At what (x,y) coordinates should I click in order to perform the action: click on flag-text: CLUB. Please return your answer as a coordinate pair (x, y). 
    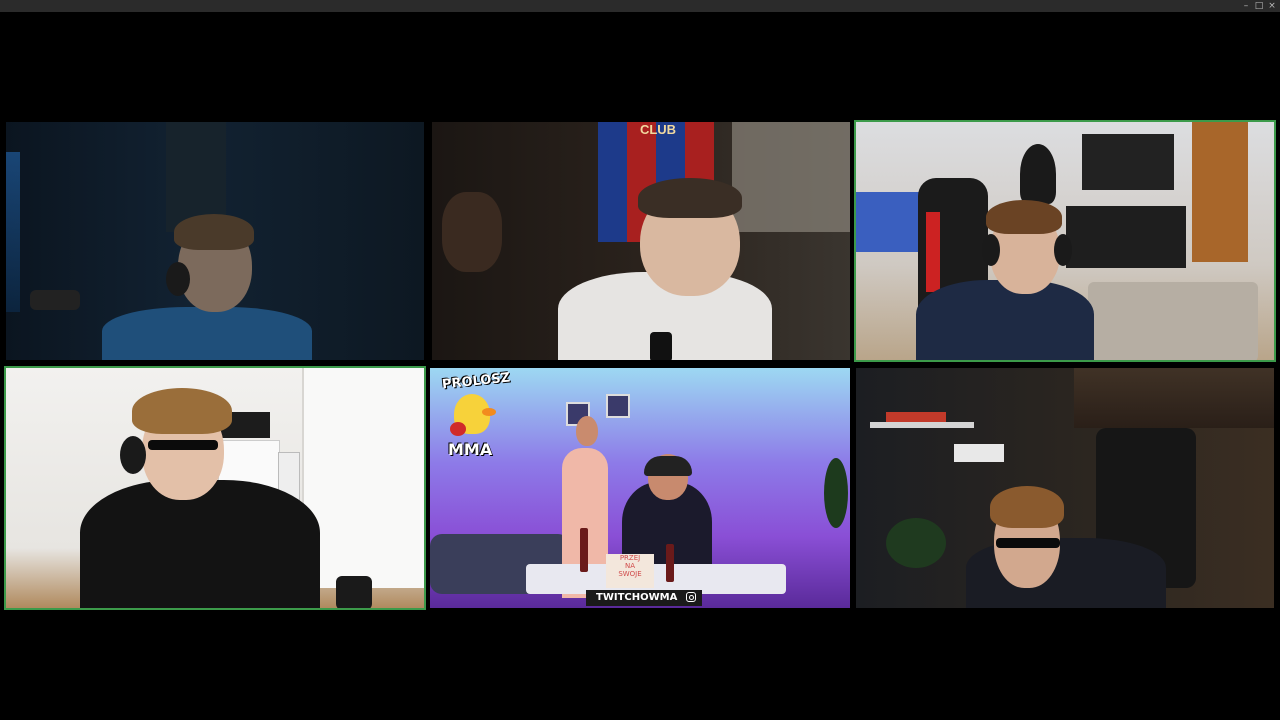
    Looking at the image, I should click on (658, 129).